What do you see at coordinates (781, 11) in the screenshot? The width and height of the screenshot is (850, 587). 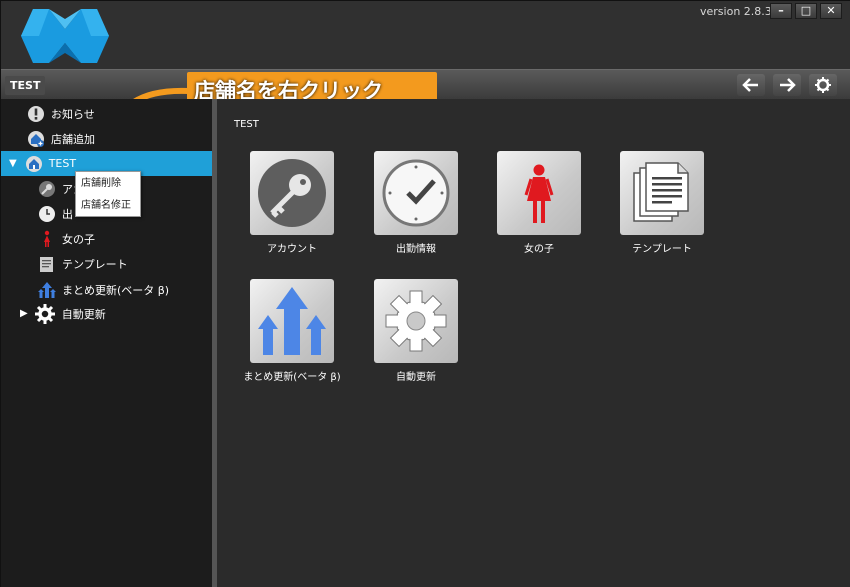 I see `minimize-button: –` at bounding box center [781, 11].